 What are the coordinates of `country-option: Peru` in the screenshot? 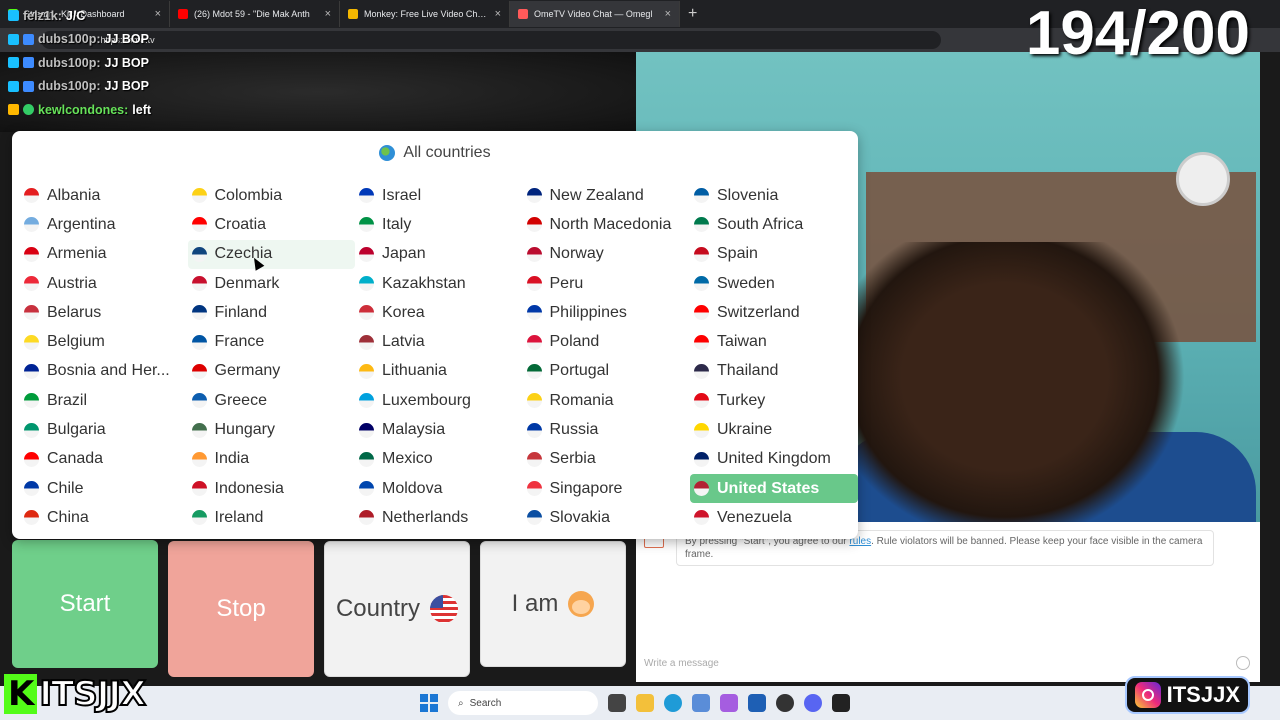 It's located at (607, 283).